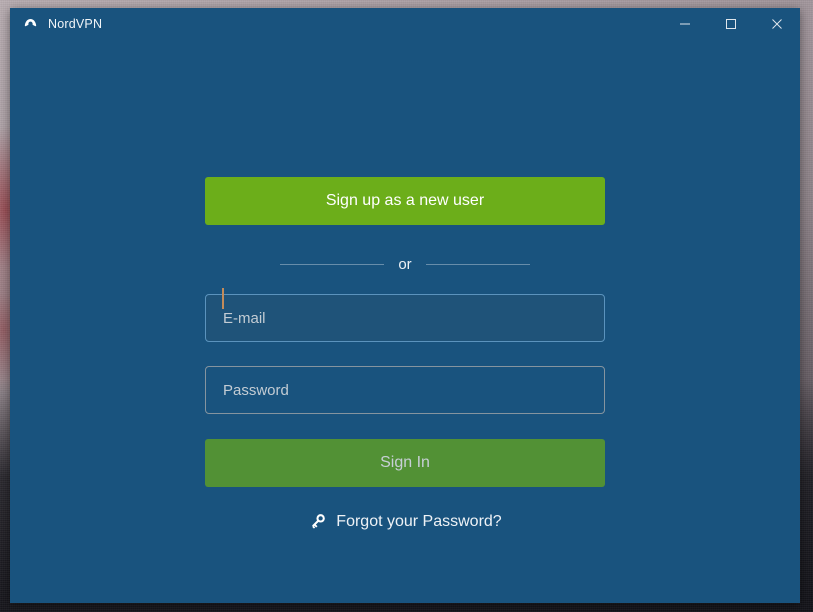 The width and height of the screenshot is (813, 612). What do you see at coordinates (405, 201) in the screenshot?
I see `sign-up-button: Sign up as a new user` at bounding box center [405, 201].